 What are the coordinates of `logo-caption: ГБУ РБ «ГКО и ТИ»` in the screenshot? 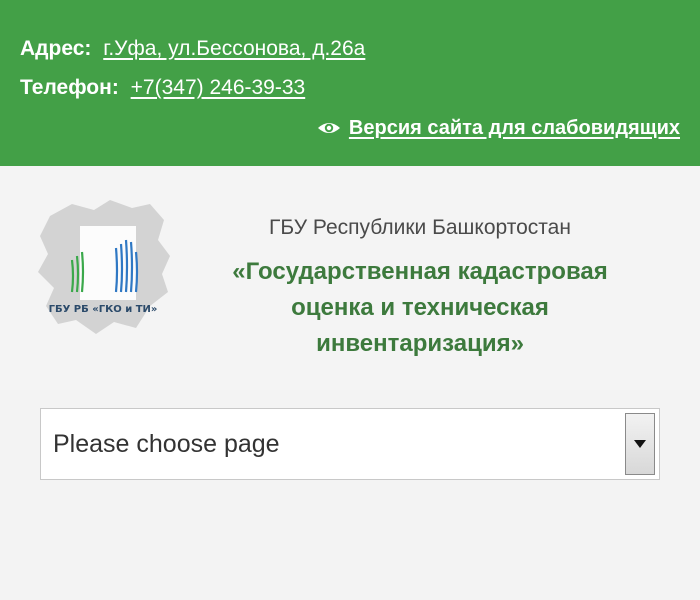 It's located at (103, 309).